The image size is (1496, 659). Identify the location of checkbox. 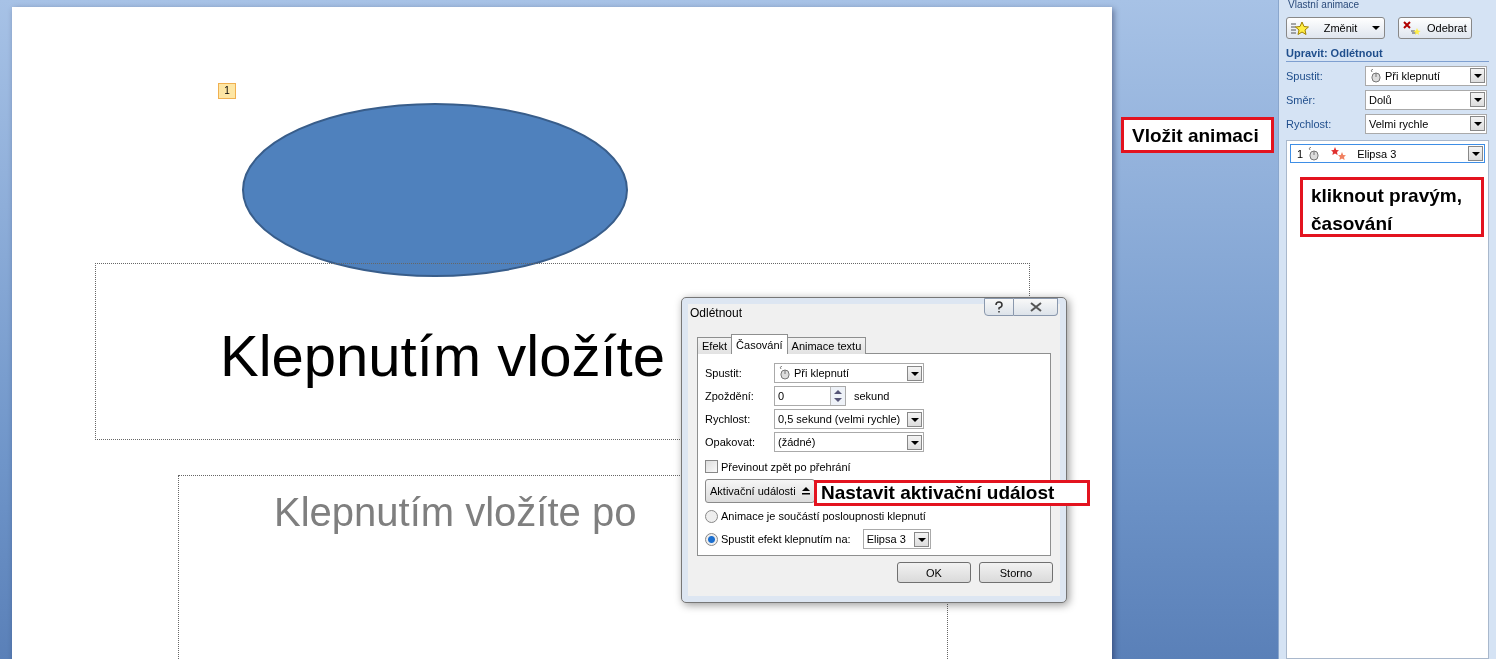
(711, 466).